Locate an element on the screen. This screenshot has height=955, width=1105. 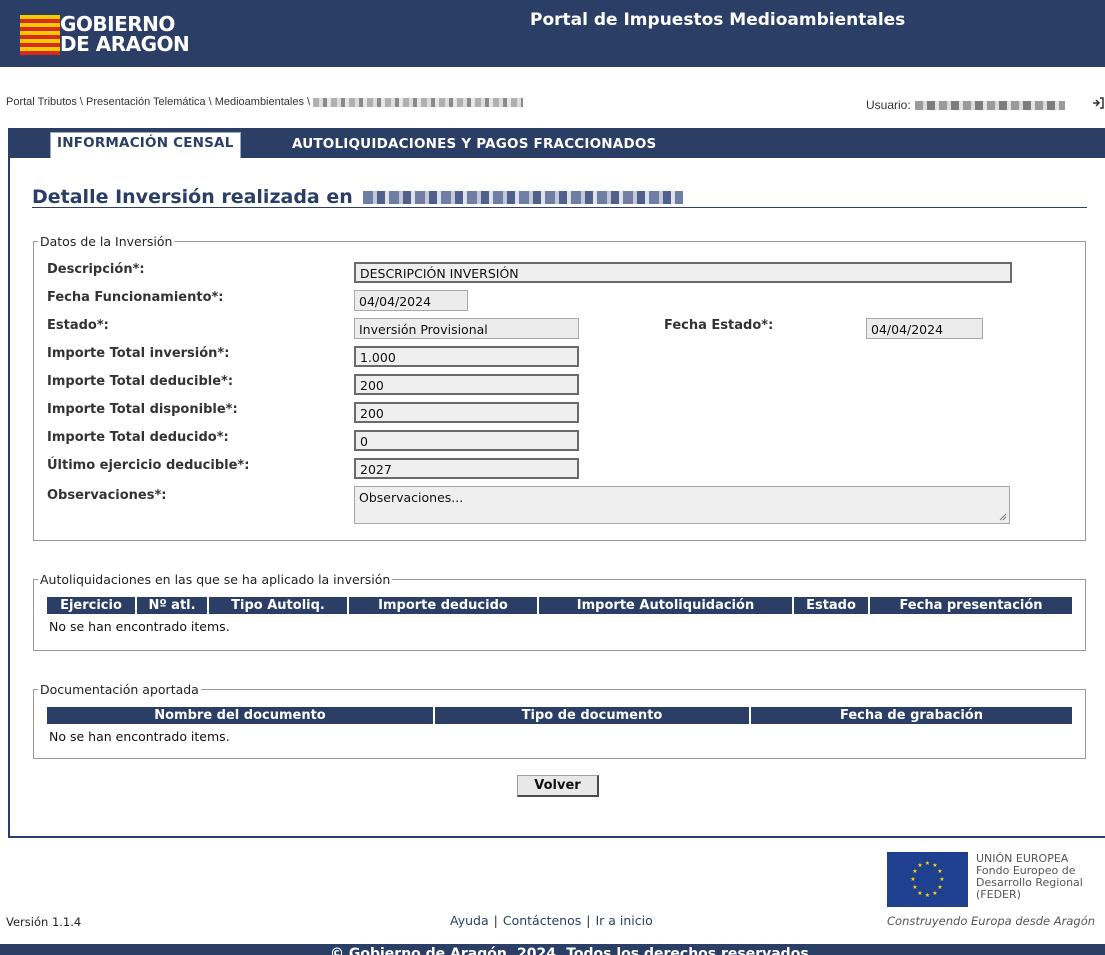
col-num-atl: Nº atl. is located at coordinates (173, 605).